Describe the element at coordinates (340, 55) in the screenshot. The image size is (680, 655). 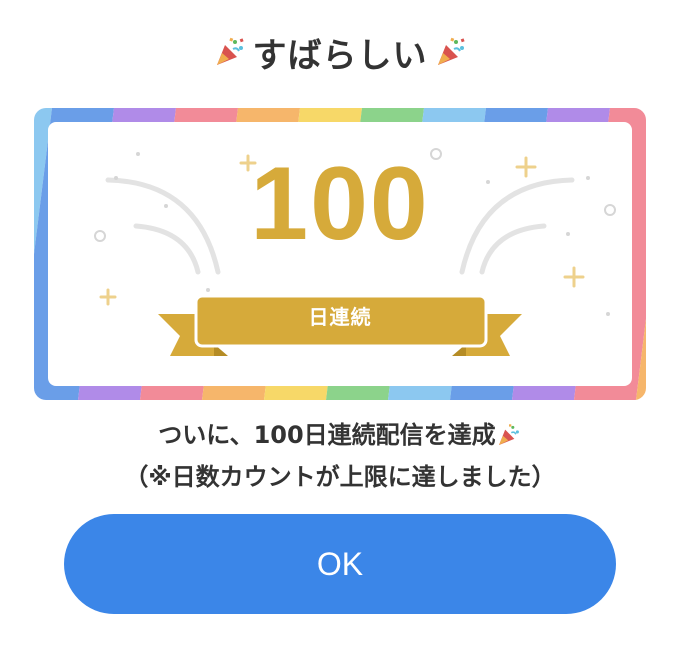
I see `dialog-title: すばらしい` at that location.